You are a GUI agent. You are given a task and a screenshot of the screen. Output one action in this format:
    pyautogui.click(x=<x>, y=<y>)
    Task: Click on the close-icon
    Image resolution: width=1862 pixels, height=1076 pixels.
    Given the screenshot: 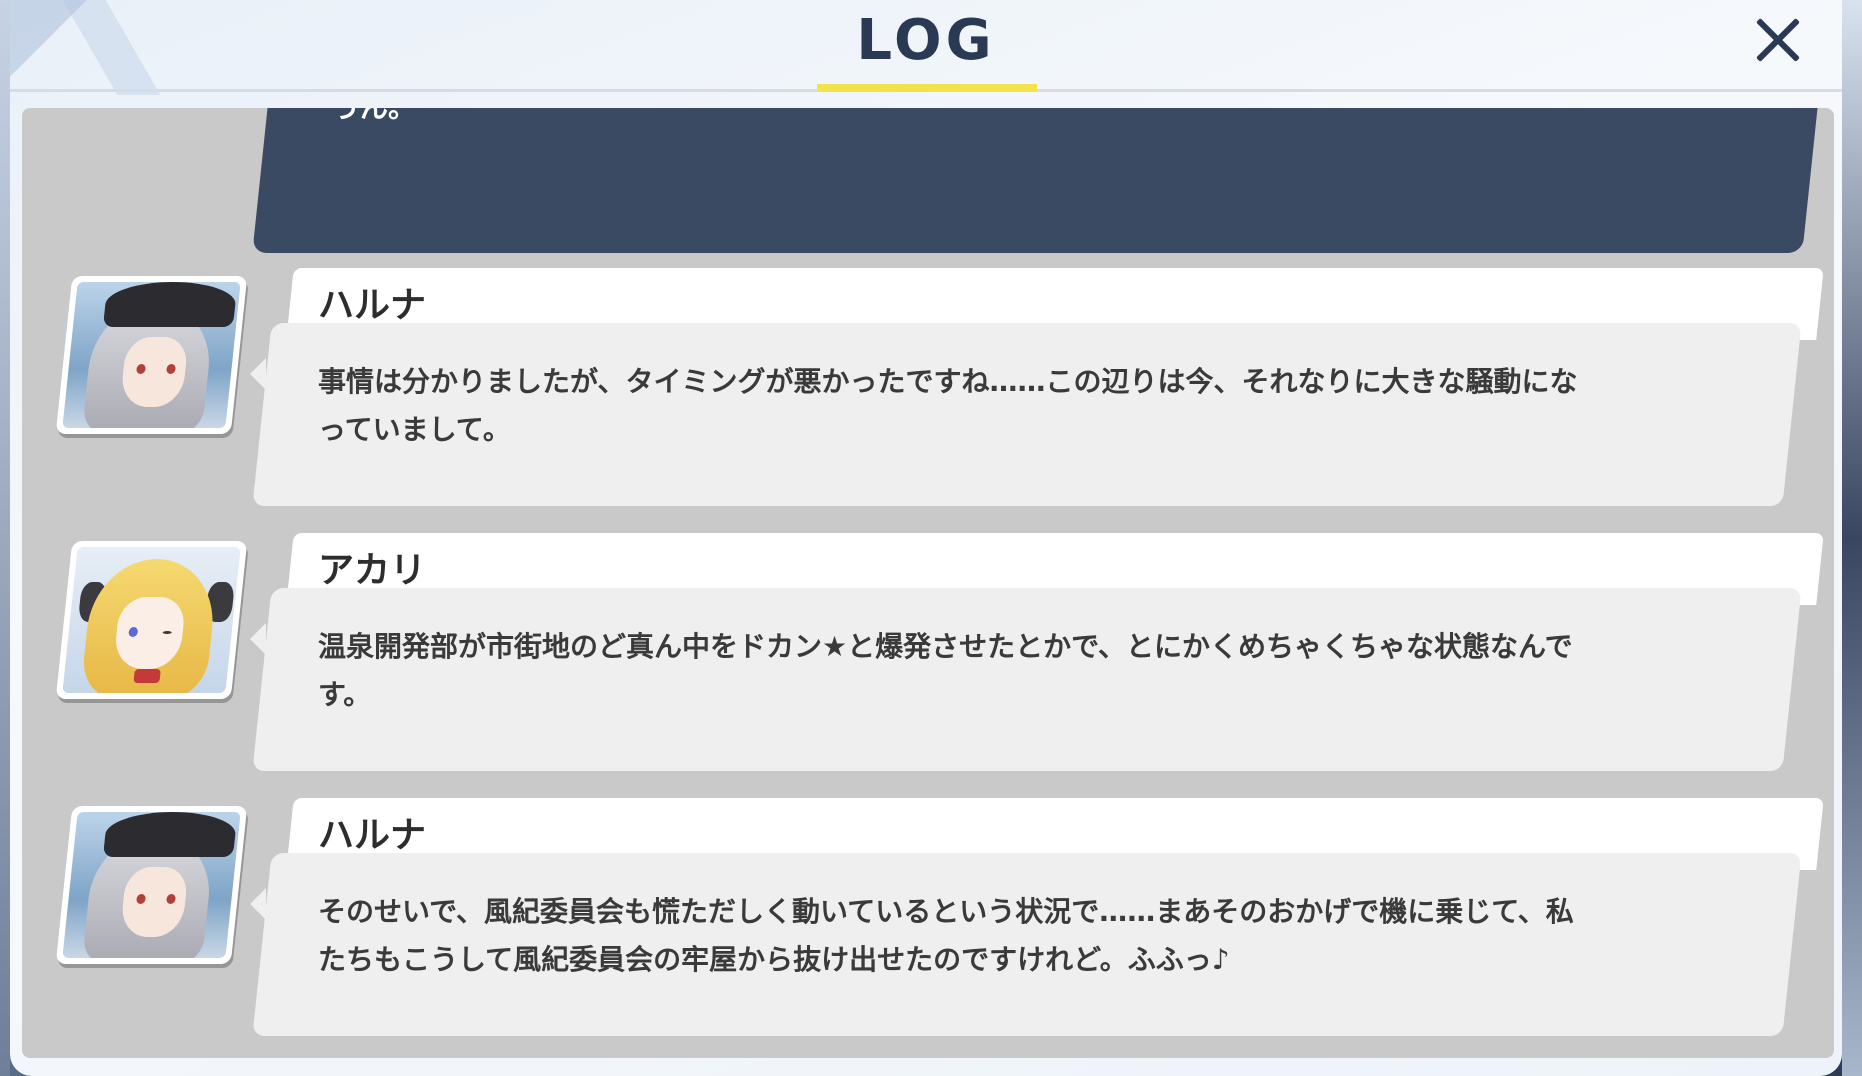 What is the action you would take?
    pyautogui.click(x=1778, y=42)
    